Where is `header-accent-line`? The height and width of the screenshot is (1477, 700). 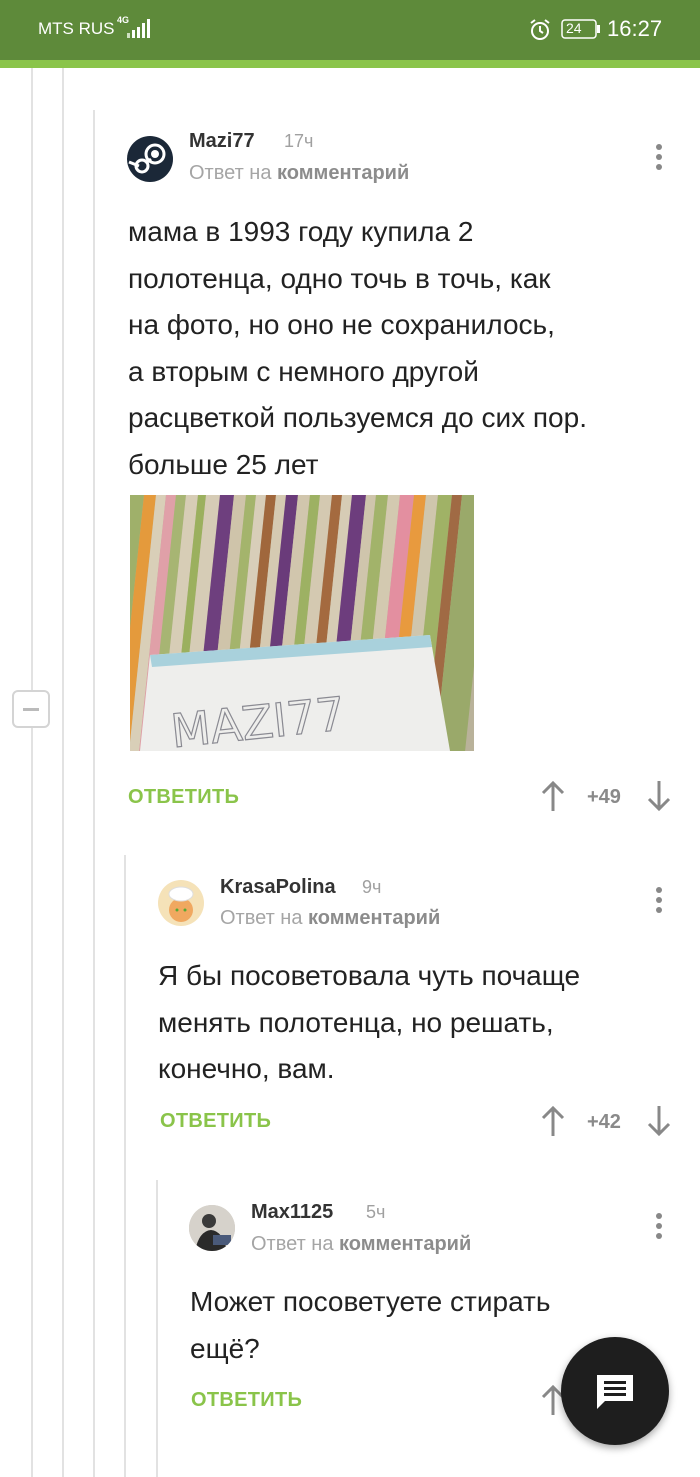
header-accent-line is located at coordinates (350, 64).